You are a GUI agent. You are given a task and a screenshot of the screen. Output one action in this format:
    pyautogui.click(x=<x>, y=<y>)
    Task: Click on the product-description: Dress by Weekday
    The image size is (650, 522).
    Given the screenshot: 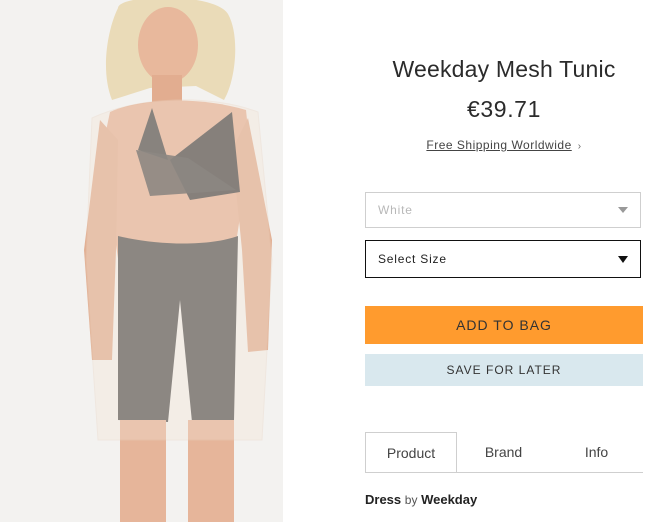 What is the action you would take?
    pyautogui.click(x=421, y=499)
    